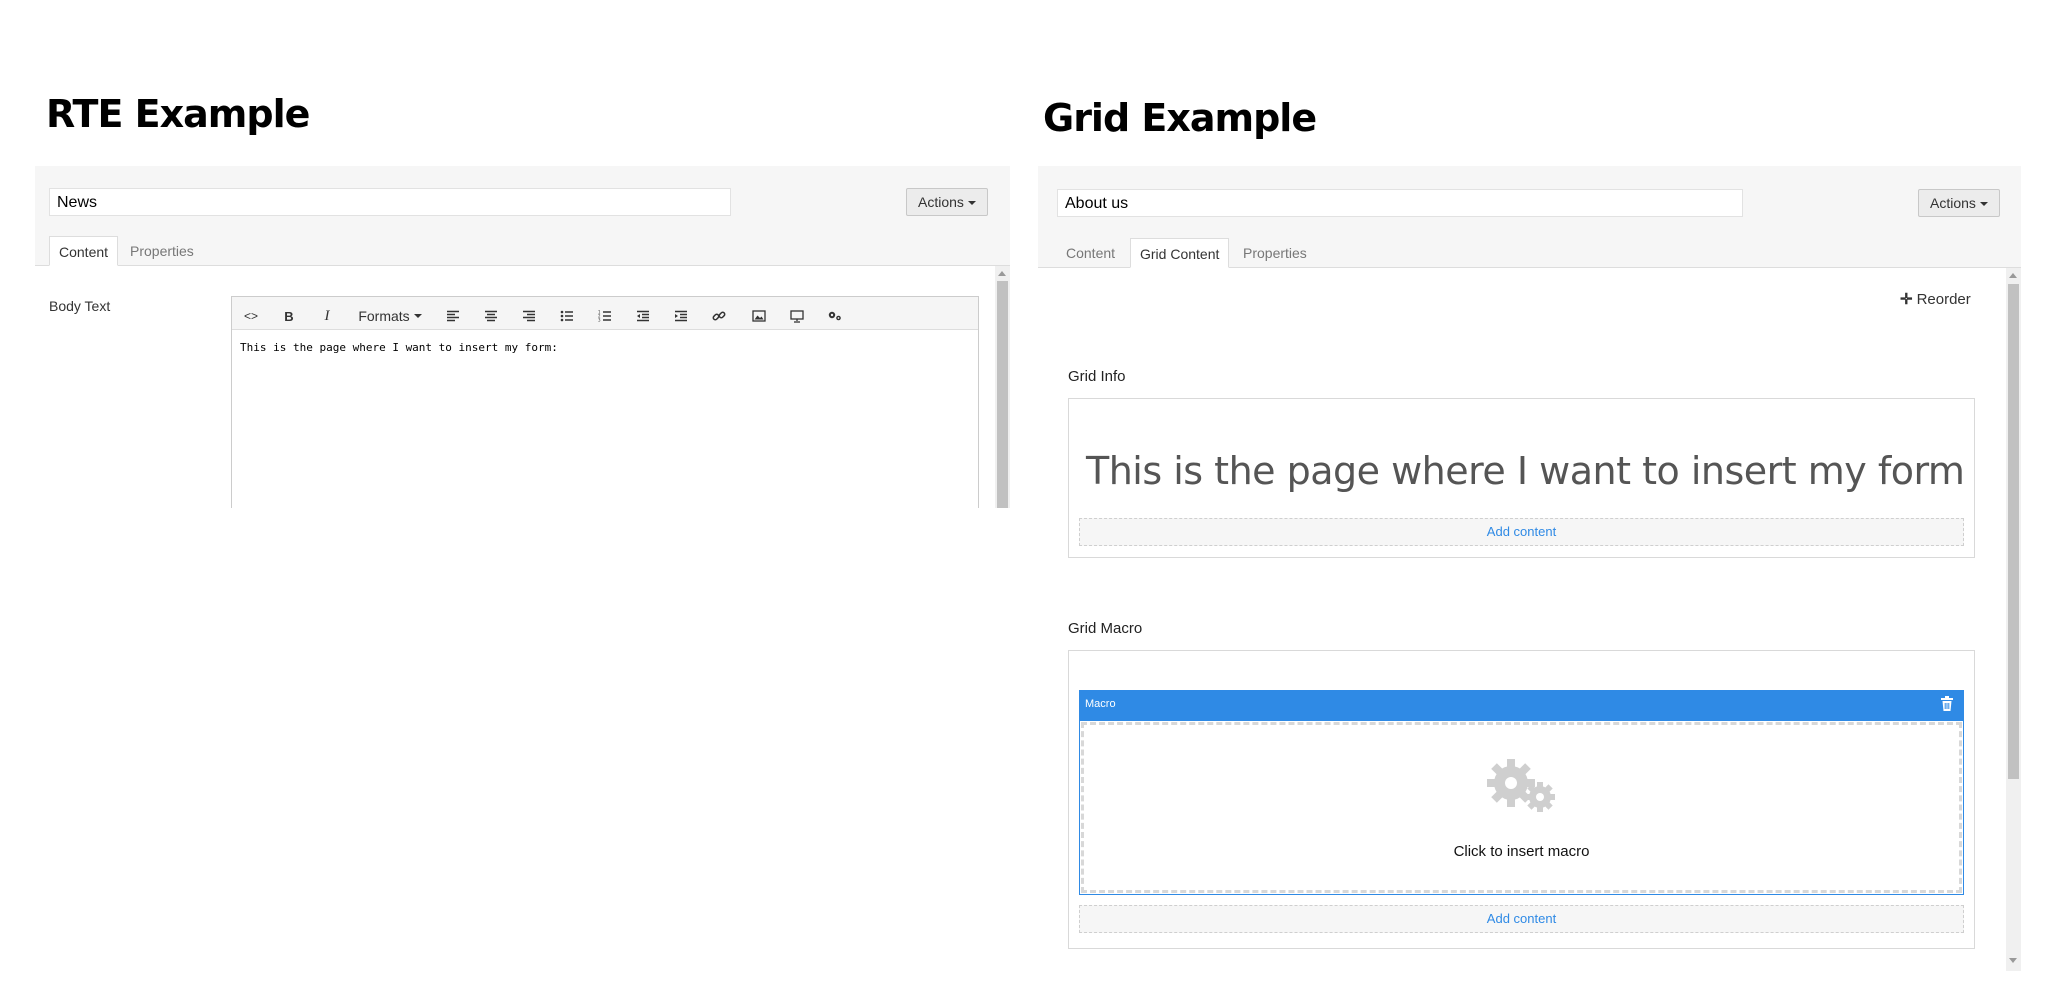  What do you see at coordinates (643, 316) in the screenshot?
I see `outdent-icon` at bounding box center [643, 316].